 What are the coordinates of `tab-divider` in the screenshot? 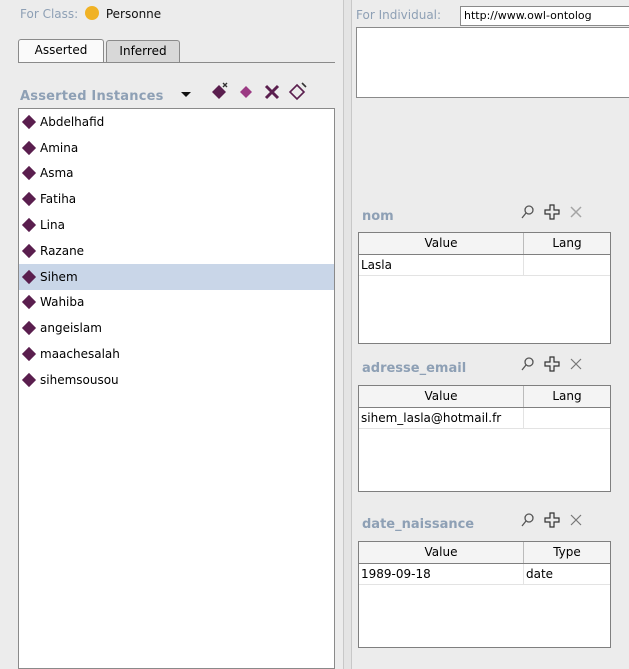 It's located at (176, 62).